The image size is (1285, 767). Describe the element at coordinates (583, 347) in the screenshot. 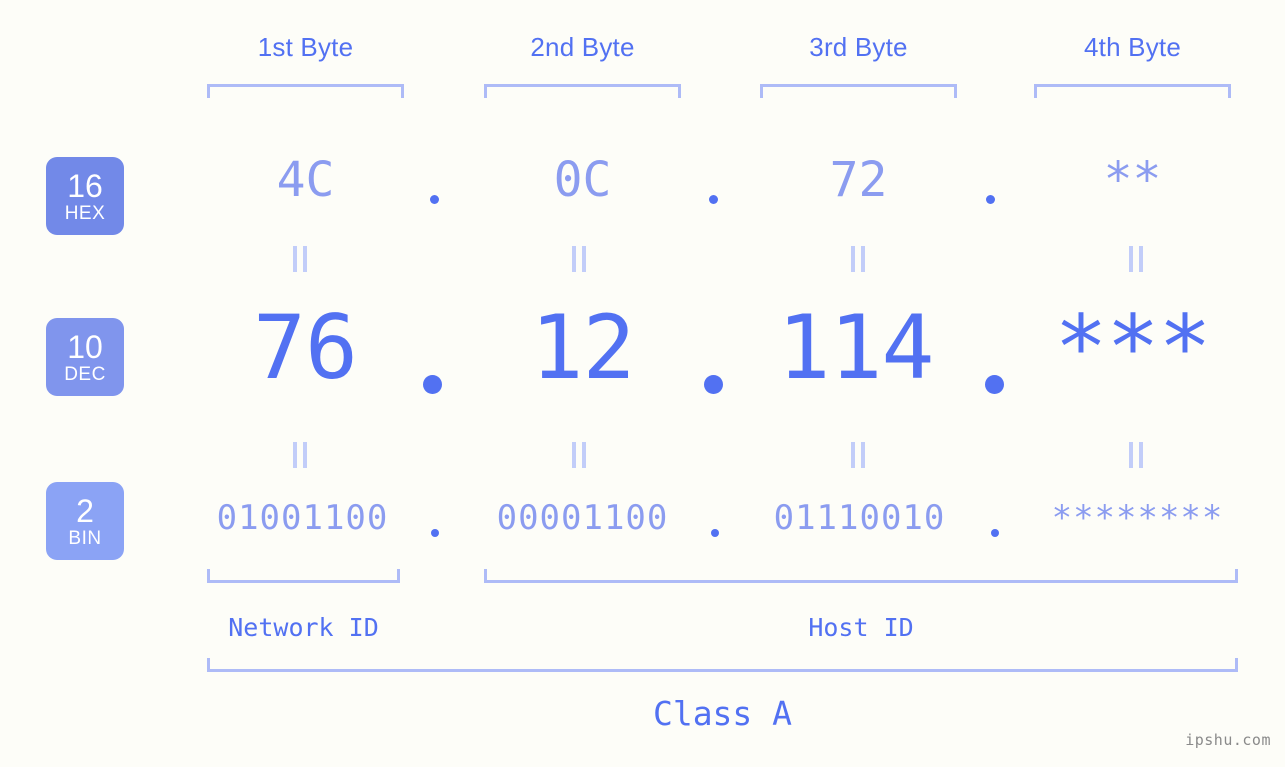

I see `dec-byte-2: 12` at that location.